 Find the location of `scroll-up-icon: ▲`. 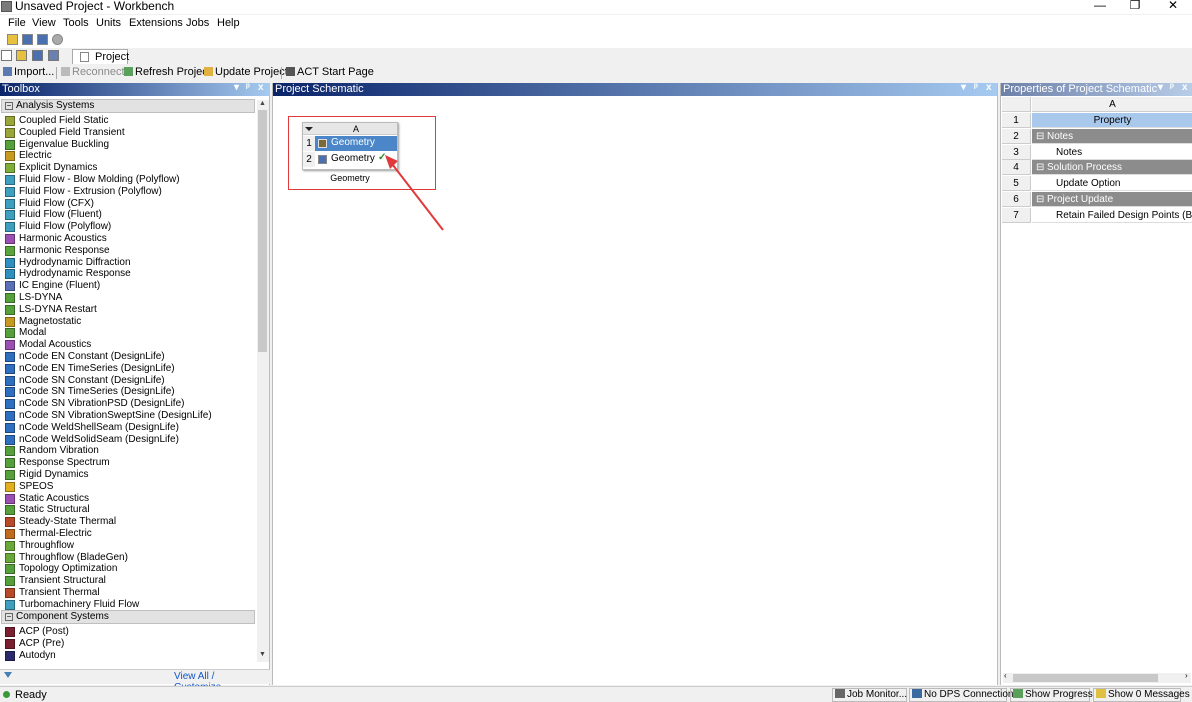

scroll-up-icon: ▲ is located at coordinates (262, 103).